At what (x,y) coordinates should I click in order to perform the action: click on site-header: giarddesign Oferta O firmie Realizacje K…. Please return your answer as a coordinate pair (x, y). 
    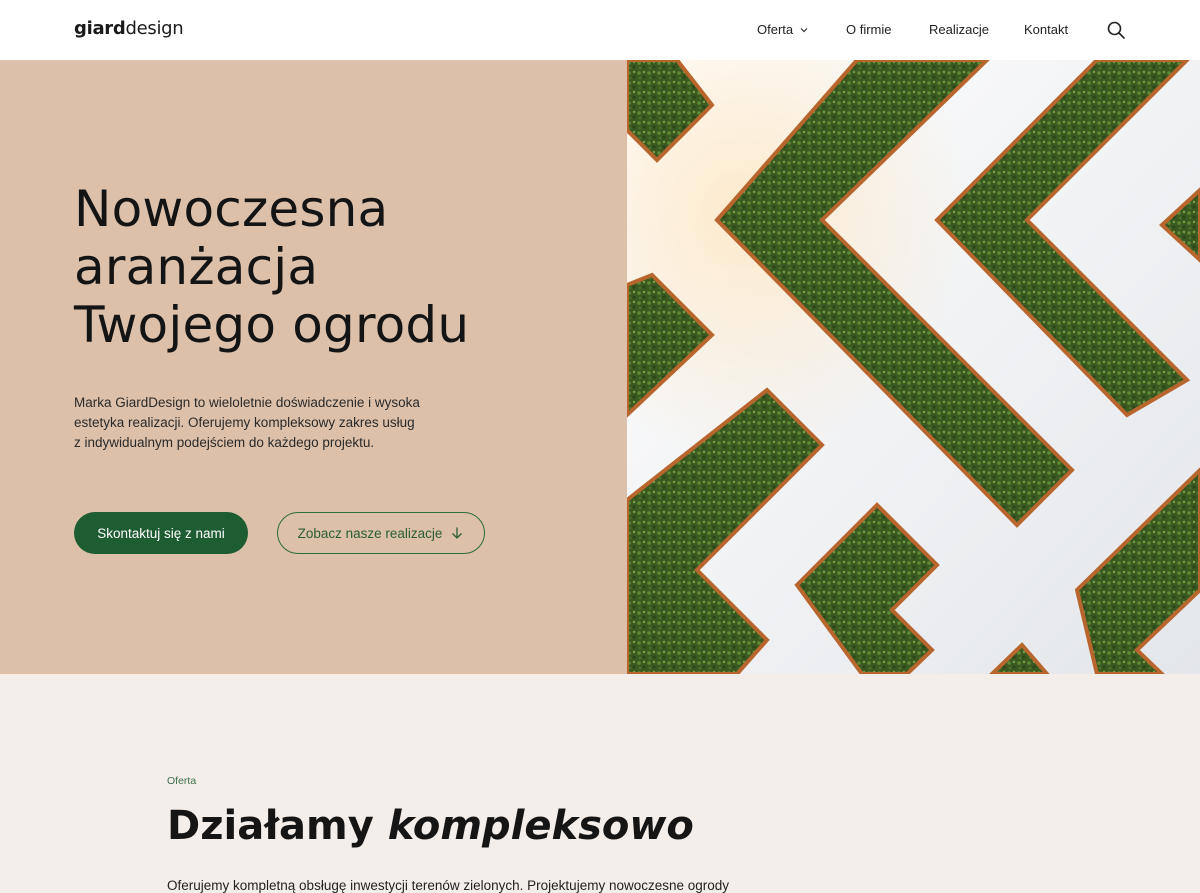
    Looking at the image, I should click on (600, 30).